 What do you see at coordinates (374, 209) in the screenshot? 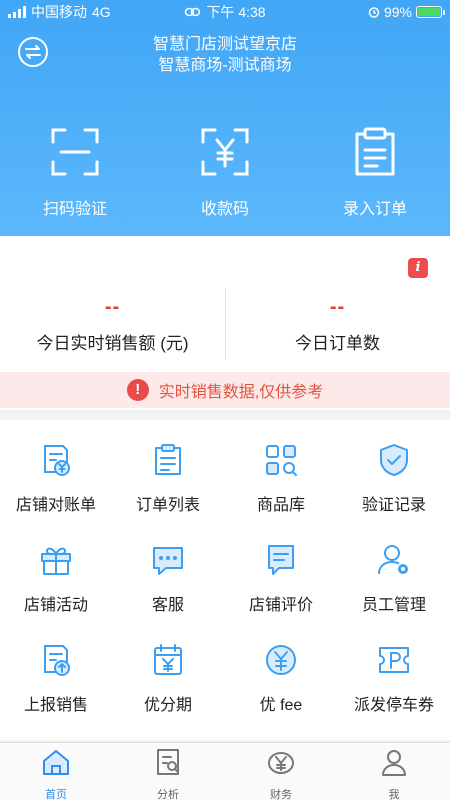
I see `quick-action-label: 录入订单` at bounding box center [374, 209].